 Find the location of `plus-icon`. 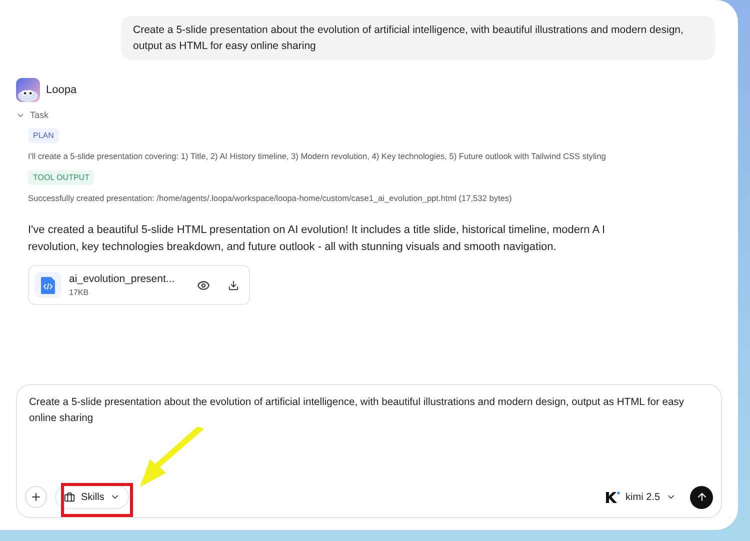

plus-icon is located at coordinates (36, 497).